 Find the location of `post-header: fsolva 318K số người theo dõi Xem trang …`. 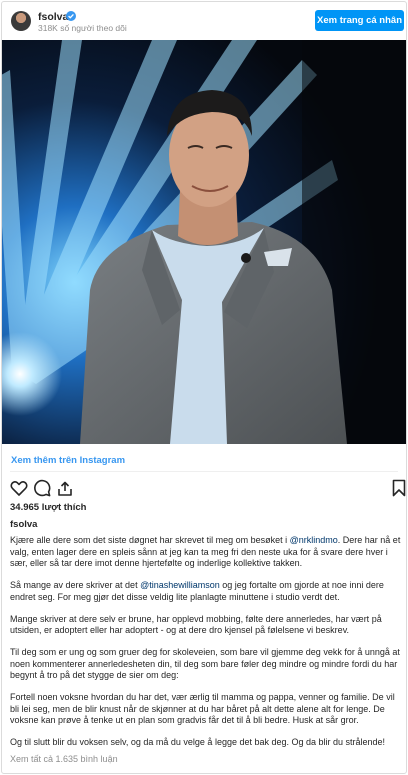

post-header: fsolva 318K số người theo dõi Xem trang … is located at coordinates (204, 21).